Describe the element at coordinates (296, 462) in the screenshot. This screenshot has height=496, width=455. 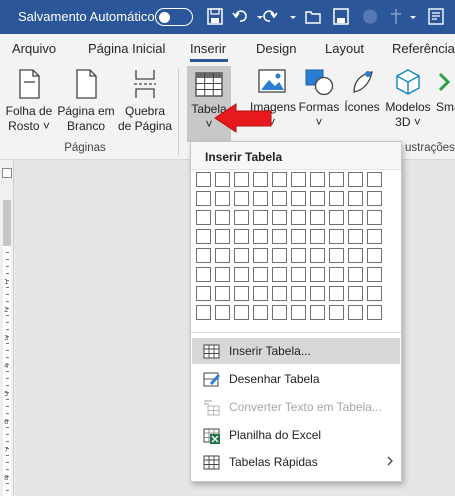
I see `menu-item-tabelas-rapidas: Tabelas Rápidas` at that location.